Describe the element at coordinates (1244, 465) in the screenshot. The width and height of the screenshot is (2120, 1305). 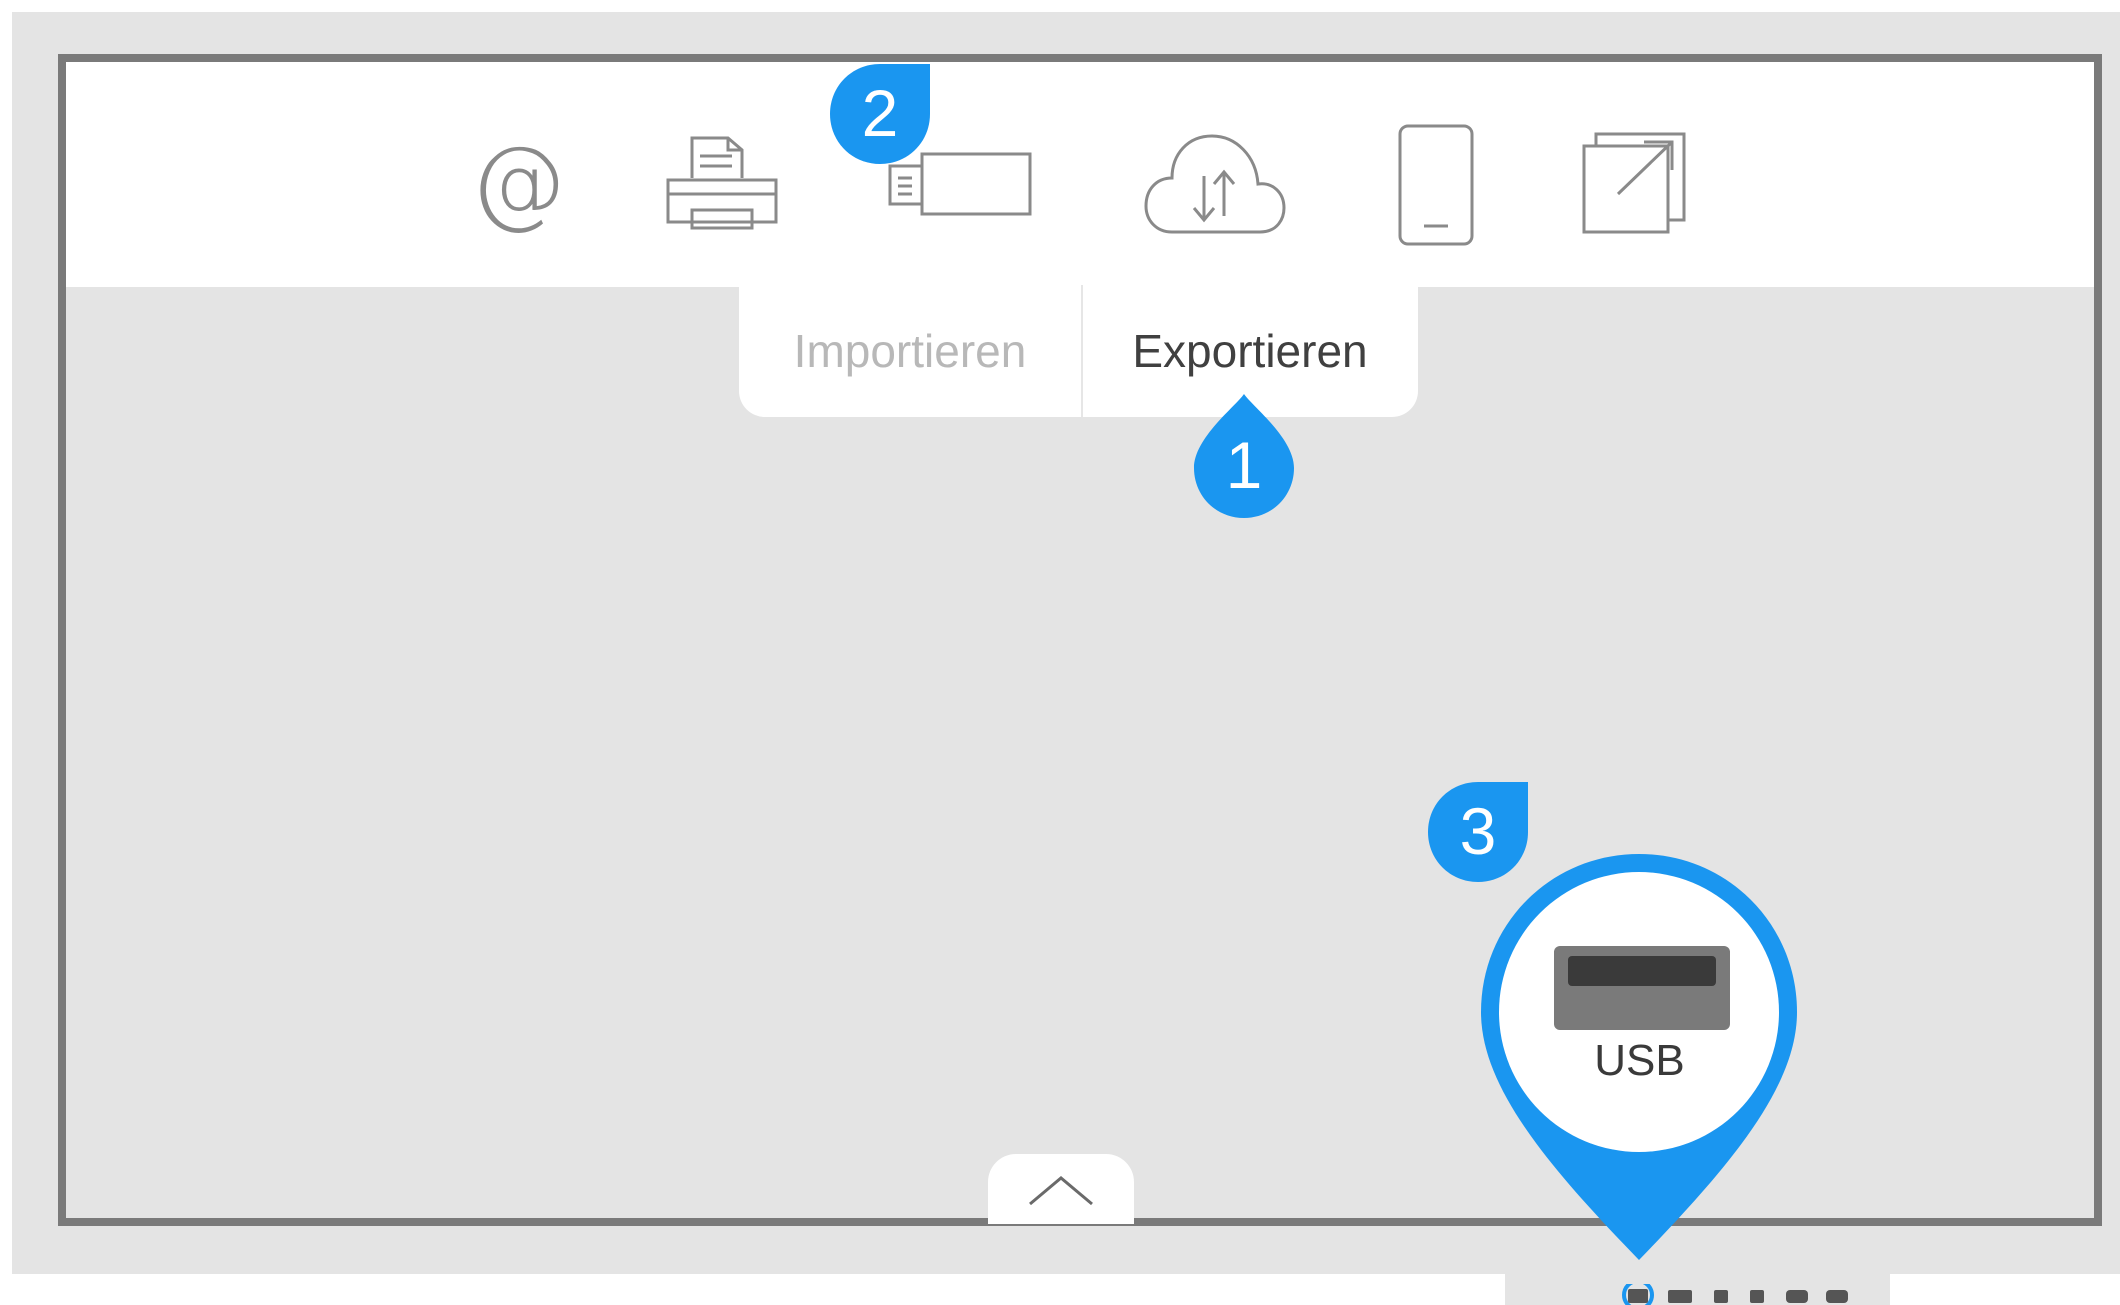
I see `callout-1-number: 1` at that location.